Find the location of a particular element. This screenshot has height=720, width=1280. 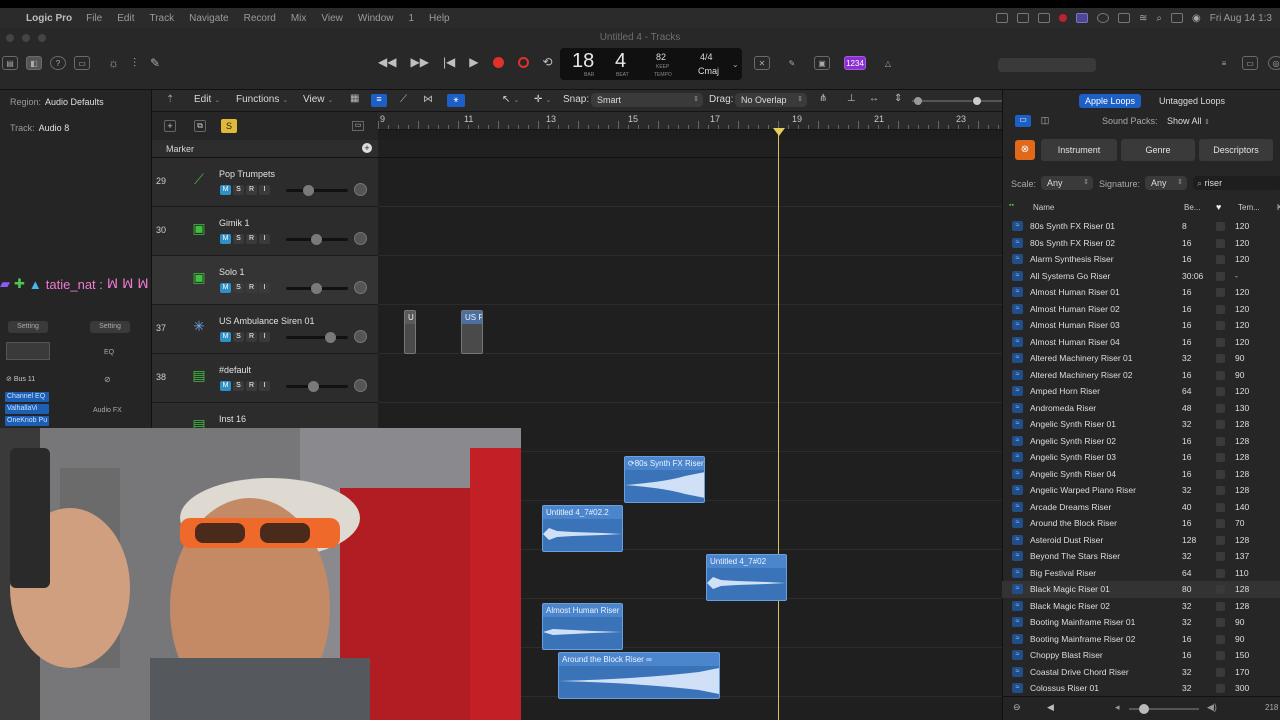

tuner-icon: ✕ is located at coordinates (762, 63).